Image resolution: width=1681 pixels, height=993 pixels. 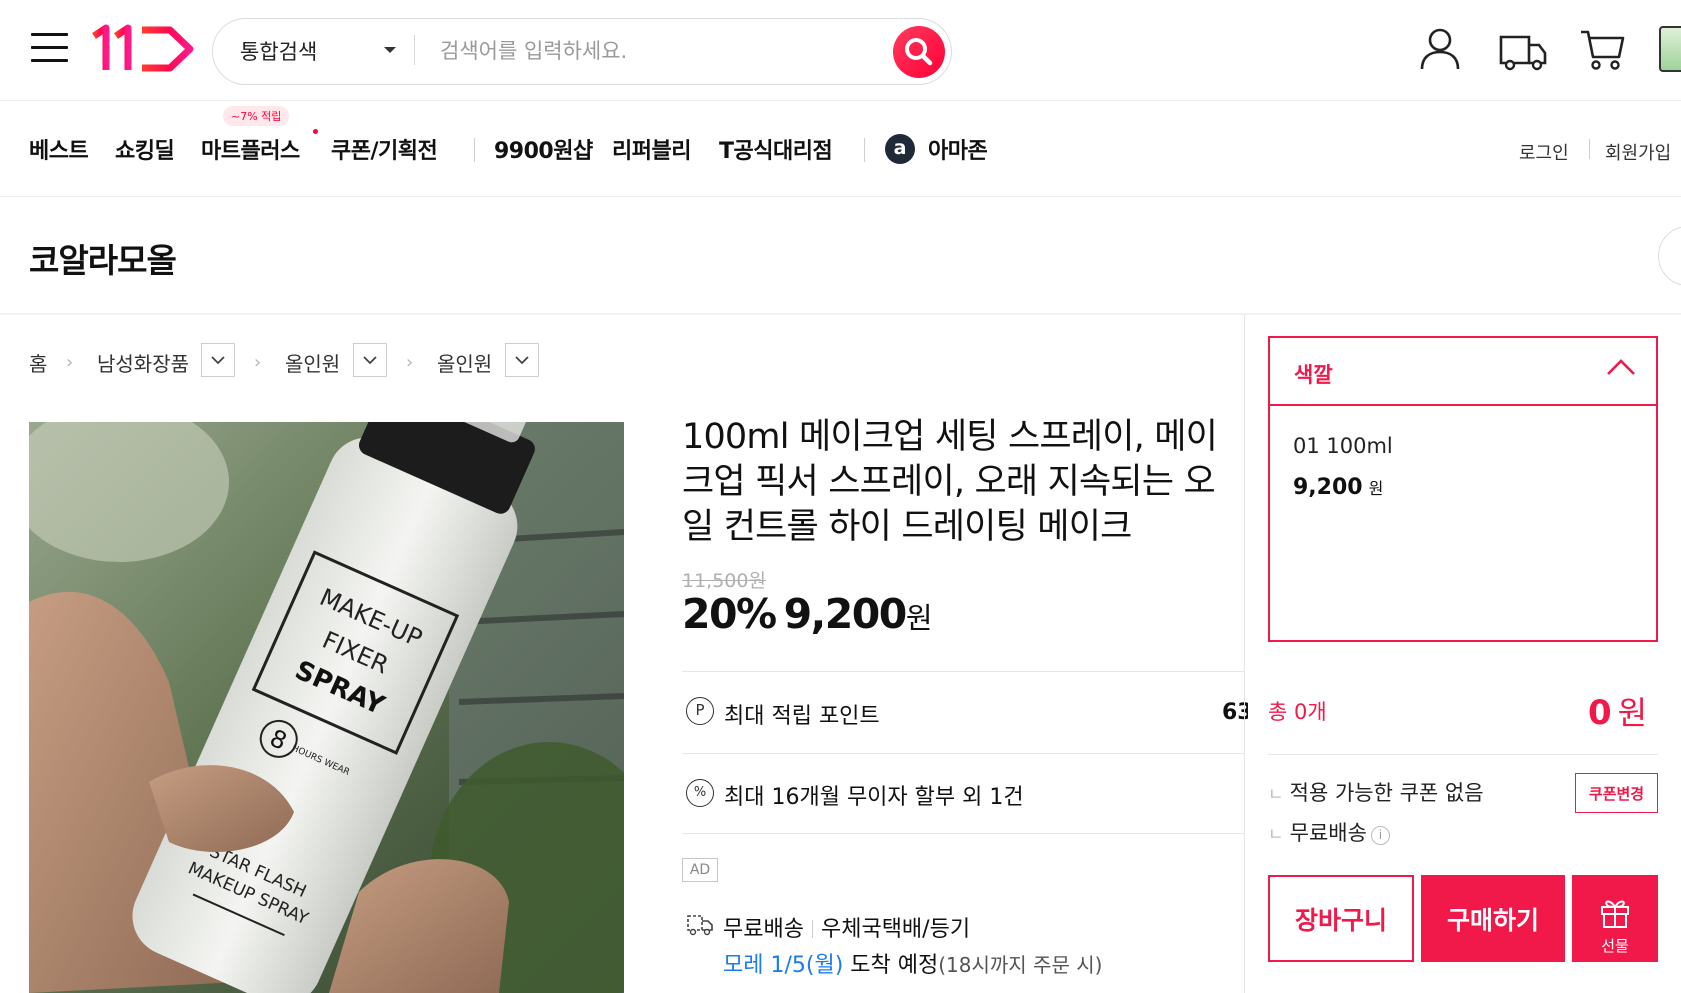 What do you see at coordinates (1343, 446) in the screenshot?
I see `option-item-name: 01 100ml` at bounding box center [1343, 446].